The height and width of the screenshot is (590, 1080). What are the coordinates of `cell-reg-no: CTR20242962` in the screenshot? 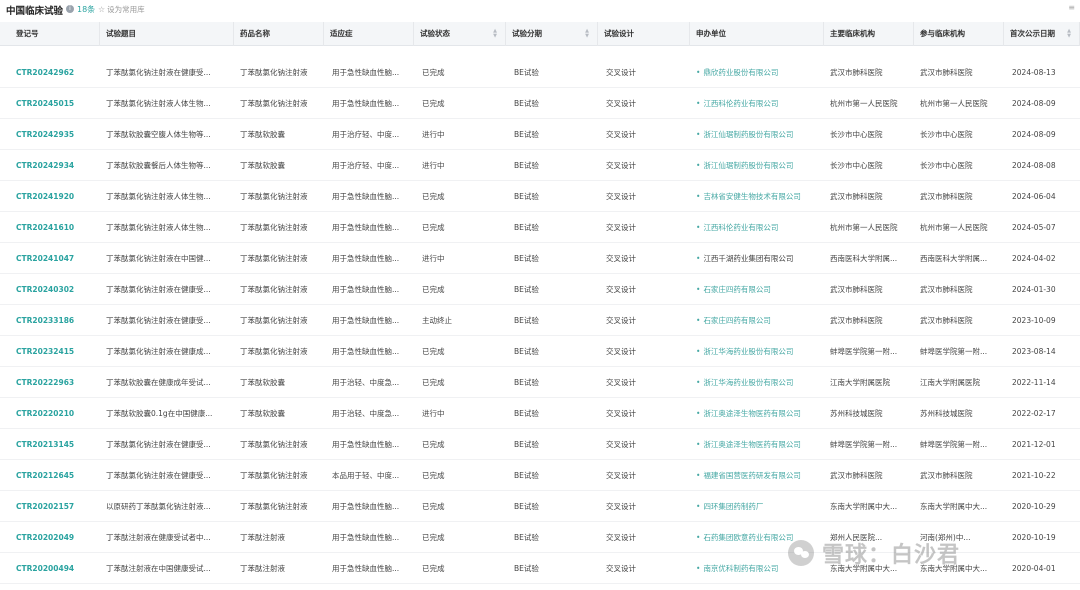 It's located at (56, 72).